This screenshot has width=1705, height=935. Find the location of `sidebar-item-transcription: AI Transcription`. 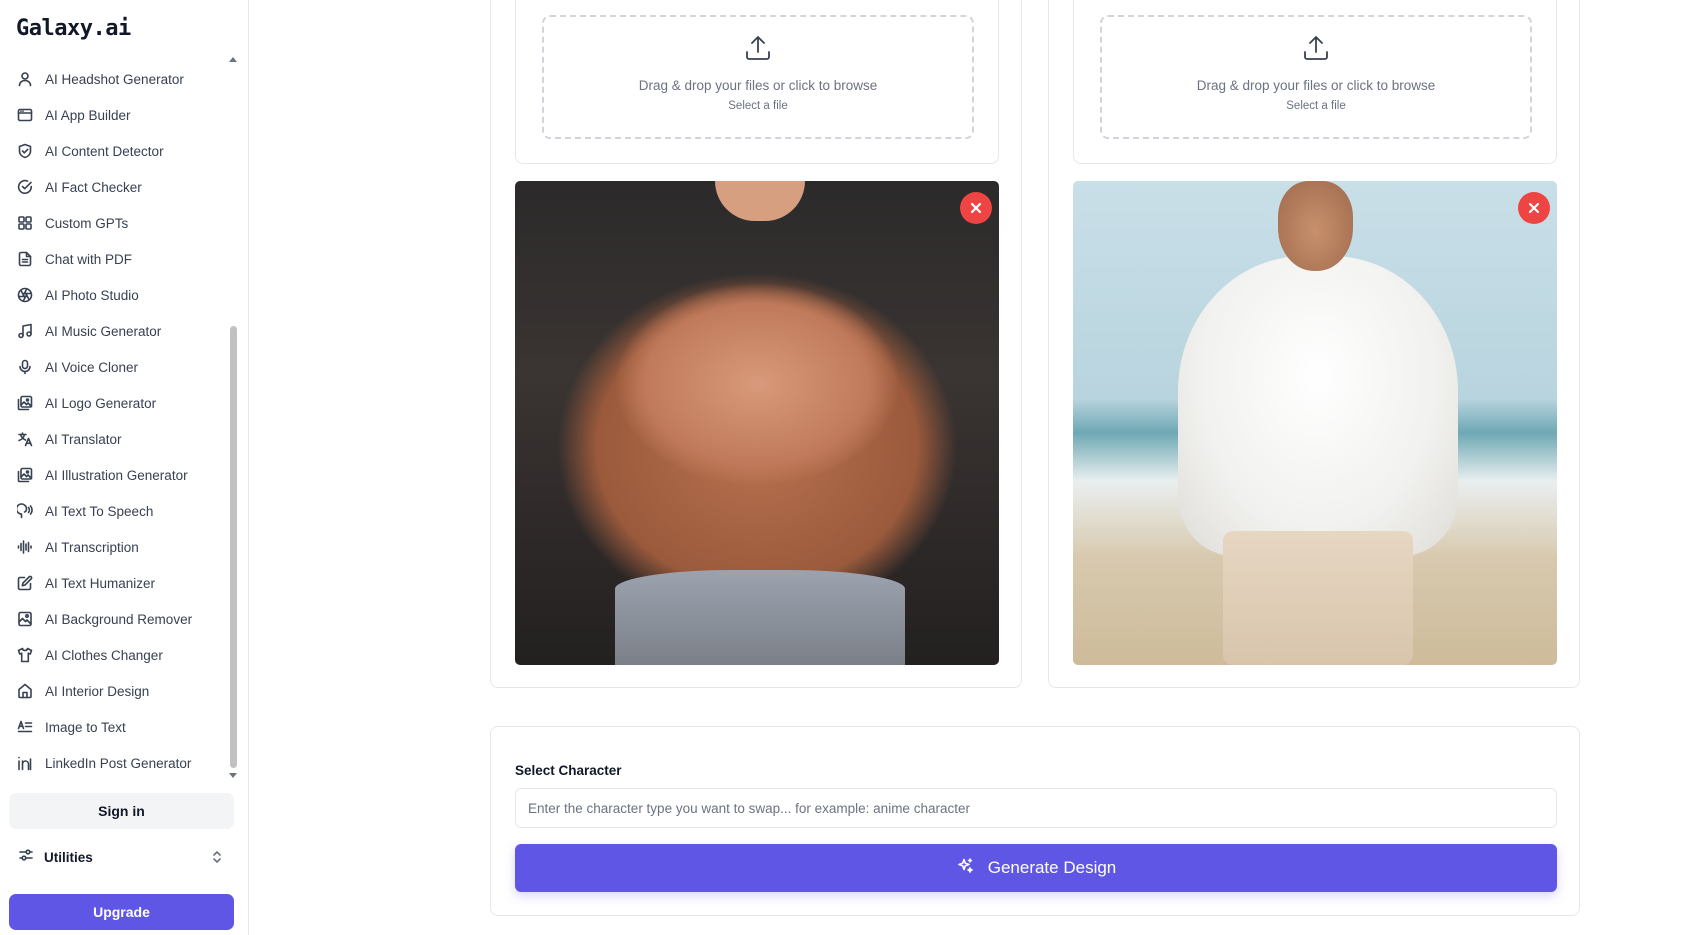

sidebar-item-transcription: AI Transcription is located at coordinates (115, 547).